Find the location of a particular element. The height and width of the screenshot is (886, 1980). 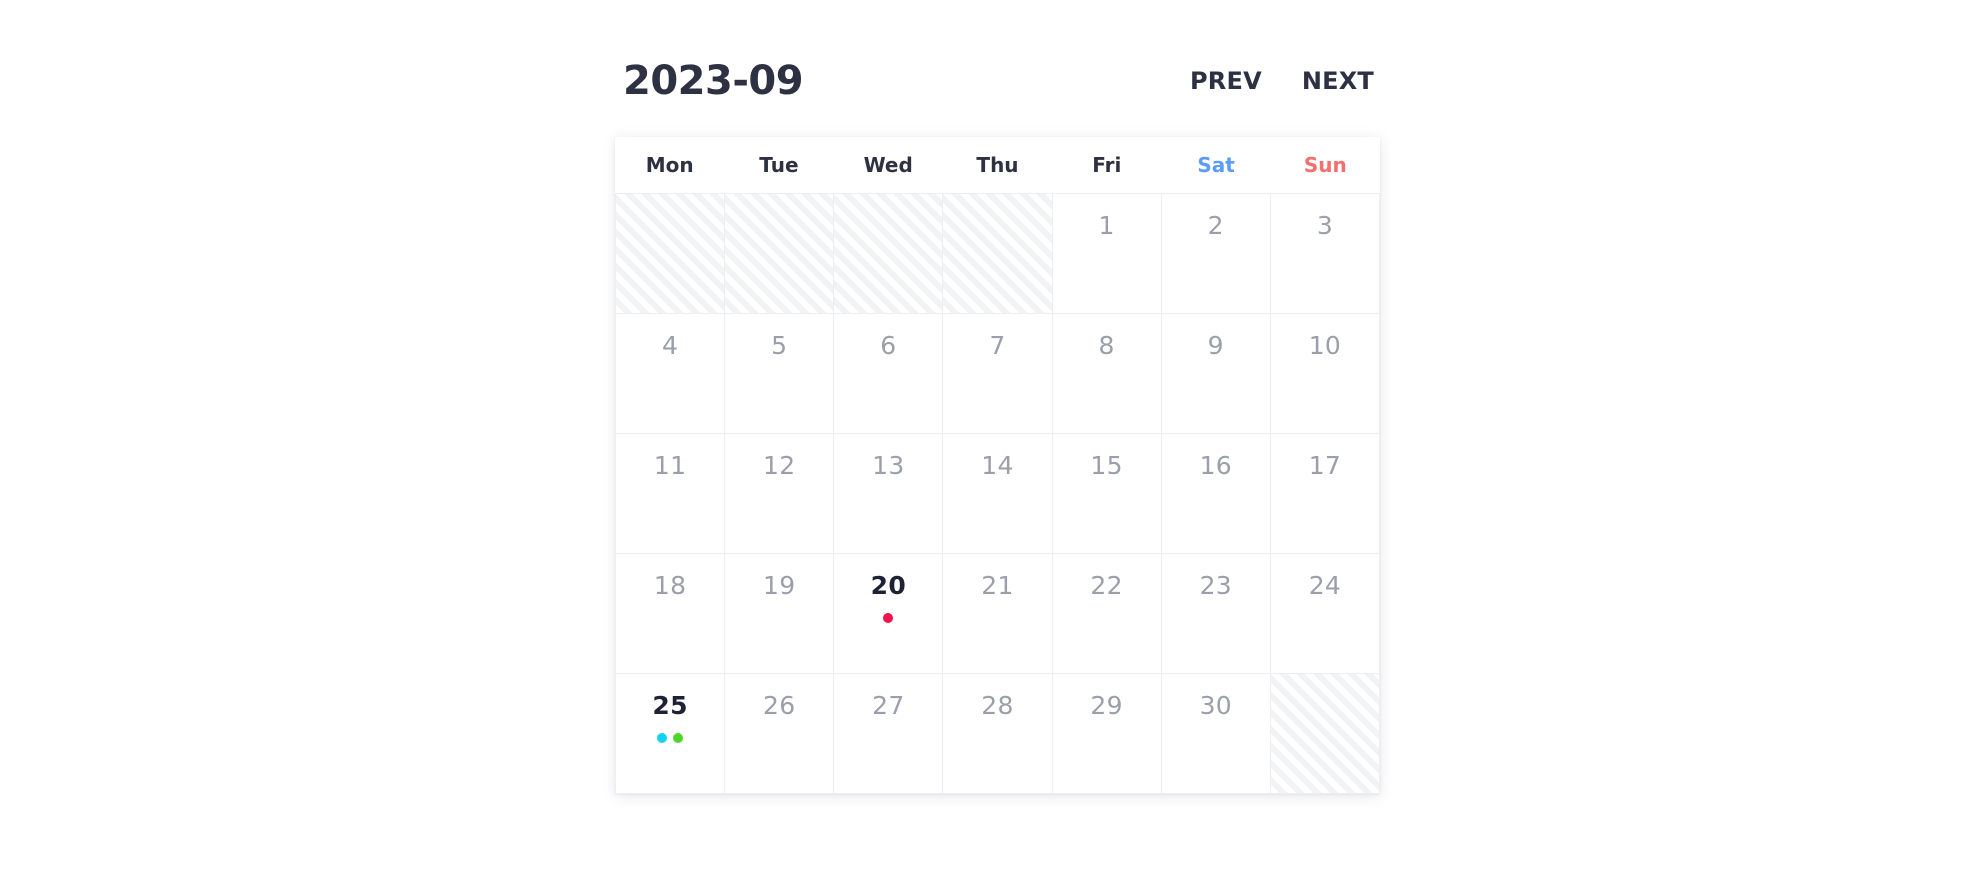

day-number: 5 is located at coordinates (779, 345).